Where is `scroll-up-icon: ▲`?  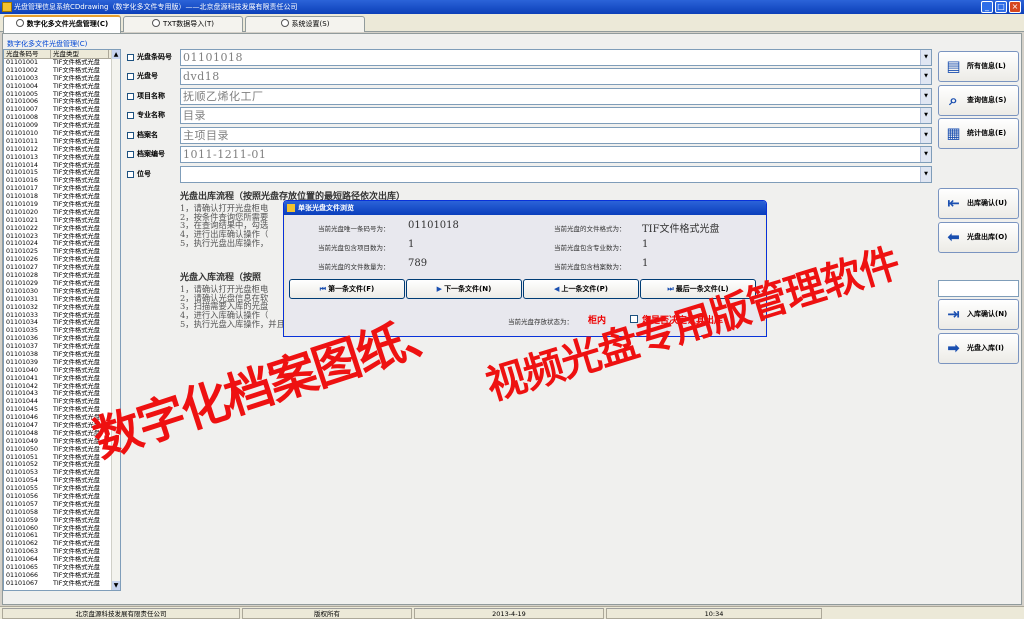 scroll-up-icon: ▲ is located at coordinates (116, 54).